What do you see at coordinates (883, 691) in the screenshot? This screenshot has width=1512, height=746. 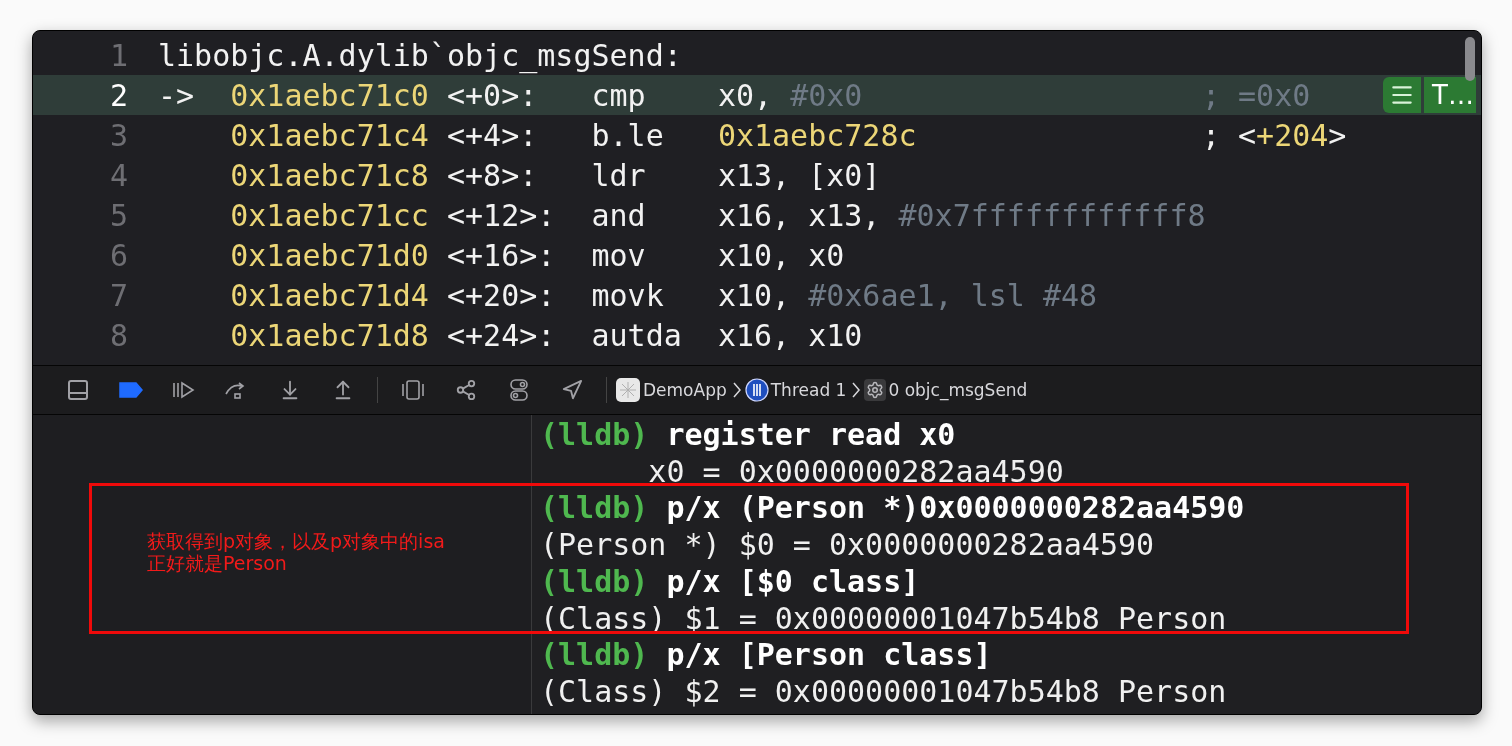 I see `output-text: (Class) $2 = 0x00000001047b54b8 Person` at bounding box center [883, 691].